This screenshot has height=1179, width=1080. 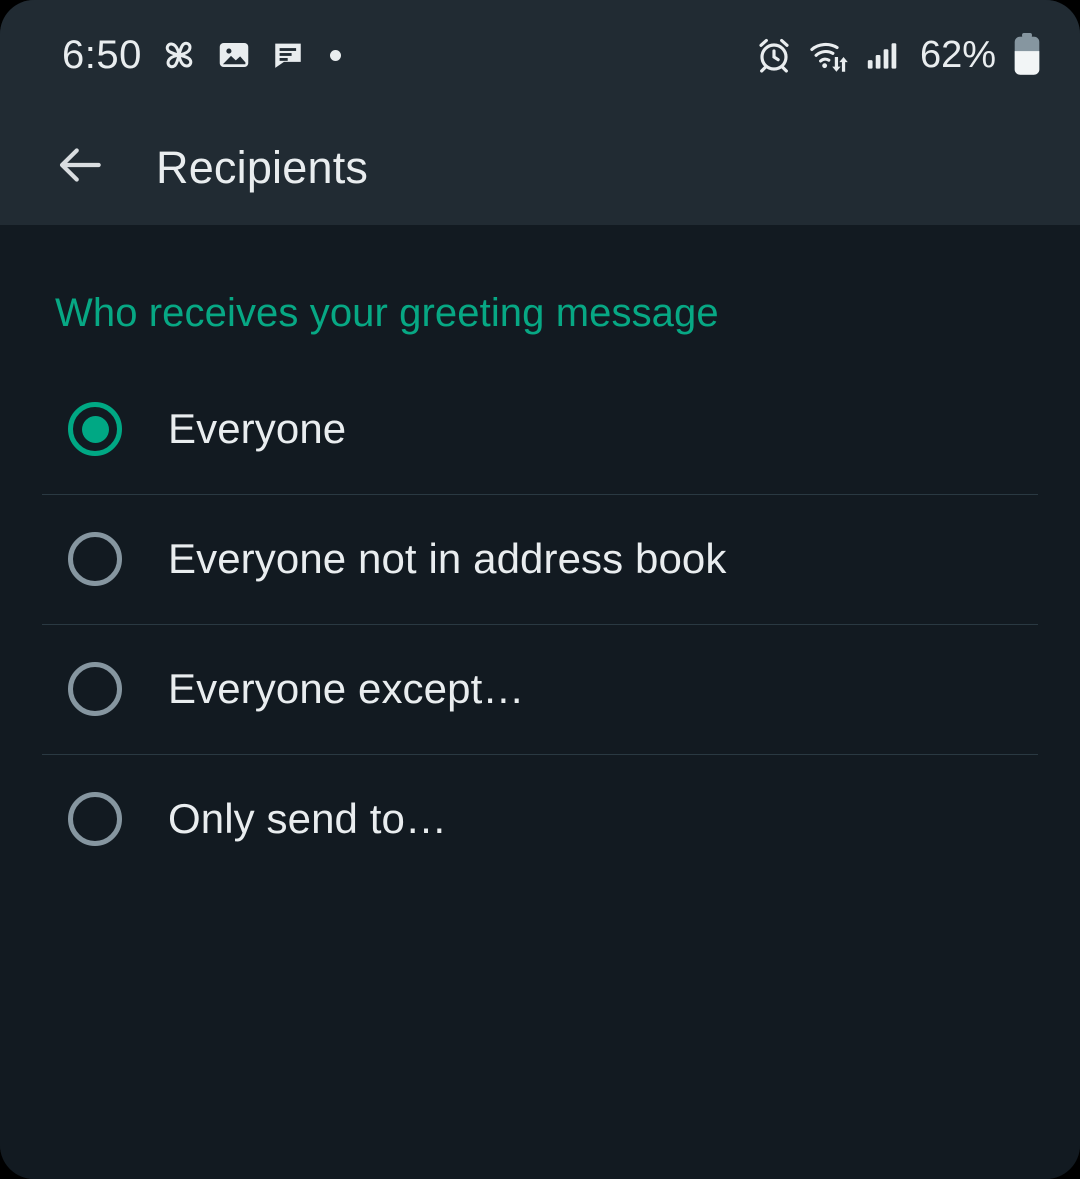 I want to click on radio-option-everyone-not-in-address-book: Everyone not in address book, so click(x=540, y=559).